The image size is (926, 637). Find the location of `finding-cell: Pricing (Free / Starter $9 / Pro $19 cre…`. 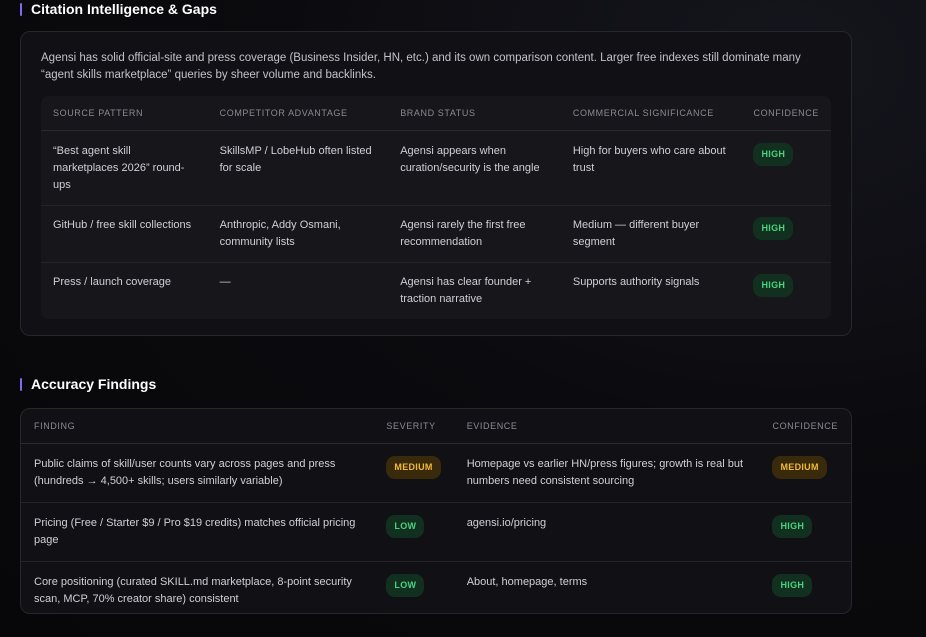

finding-cell: Pricing (Free / Starter $9 / Pro $19 cre… is located at coordinates (197, 532).